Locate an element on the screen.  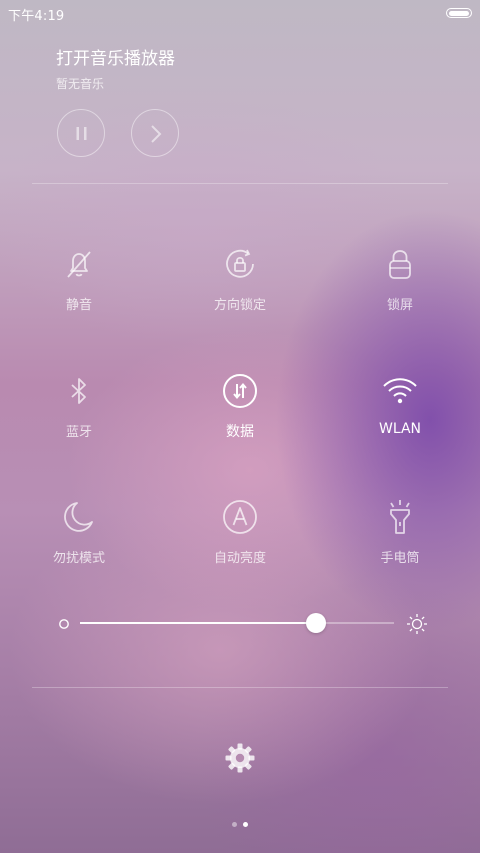
toggle-rotation-lock: 方向锁定 is located at coordinates (240, 278).